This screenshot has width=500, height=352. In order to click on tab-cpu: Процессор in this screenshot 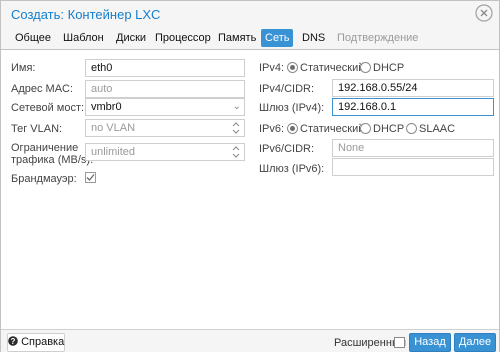, I will do `click(183, 38)`.